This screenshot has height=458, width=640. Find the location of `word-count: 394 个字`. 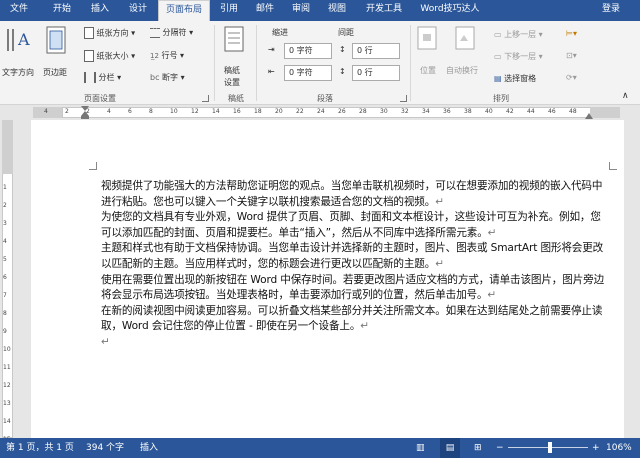

word-count: 394 个字 is located at coordinates (105, 448).